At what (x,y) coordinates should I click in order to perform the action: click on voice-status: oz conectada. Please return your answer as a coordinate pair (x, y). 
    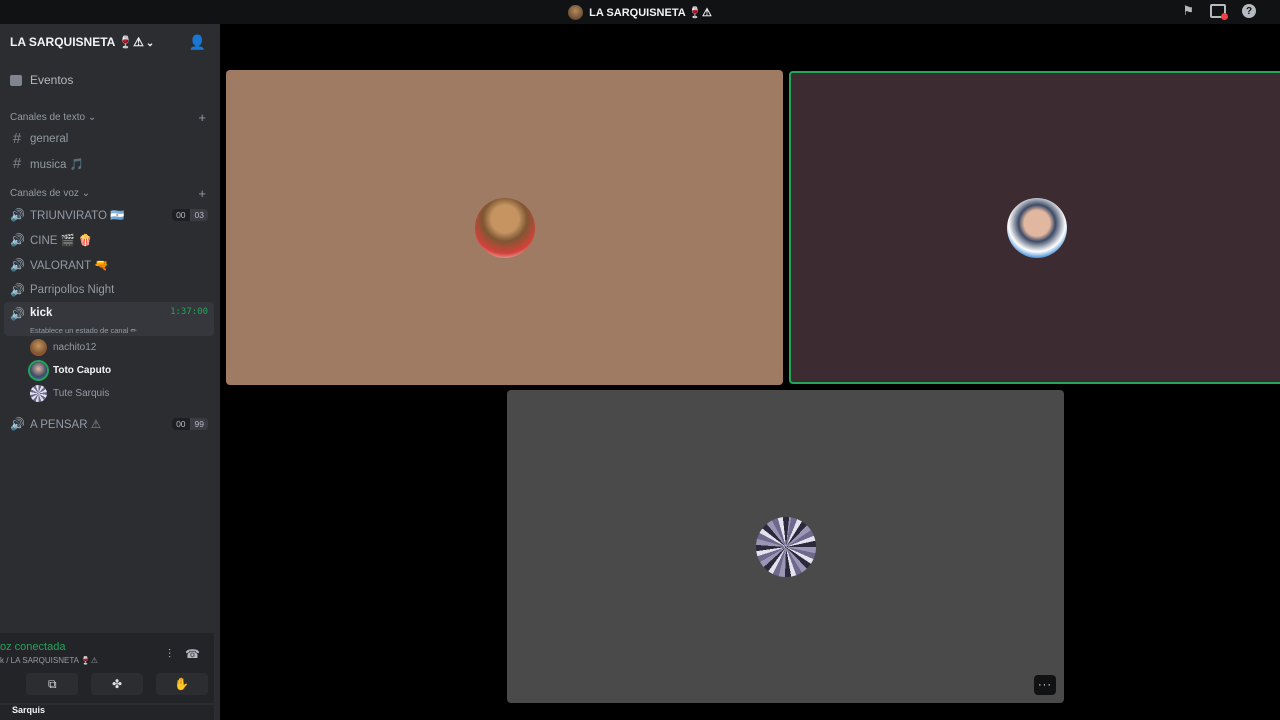
    Looking at the image, I should click on (49, 647).